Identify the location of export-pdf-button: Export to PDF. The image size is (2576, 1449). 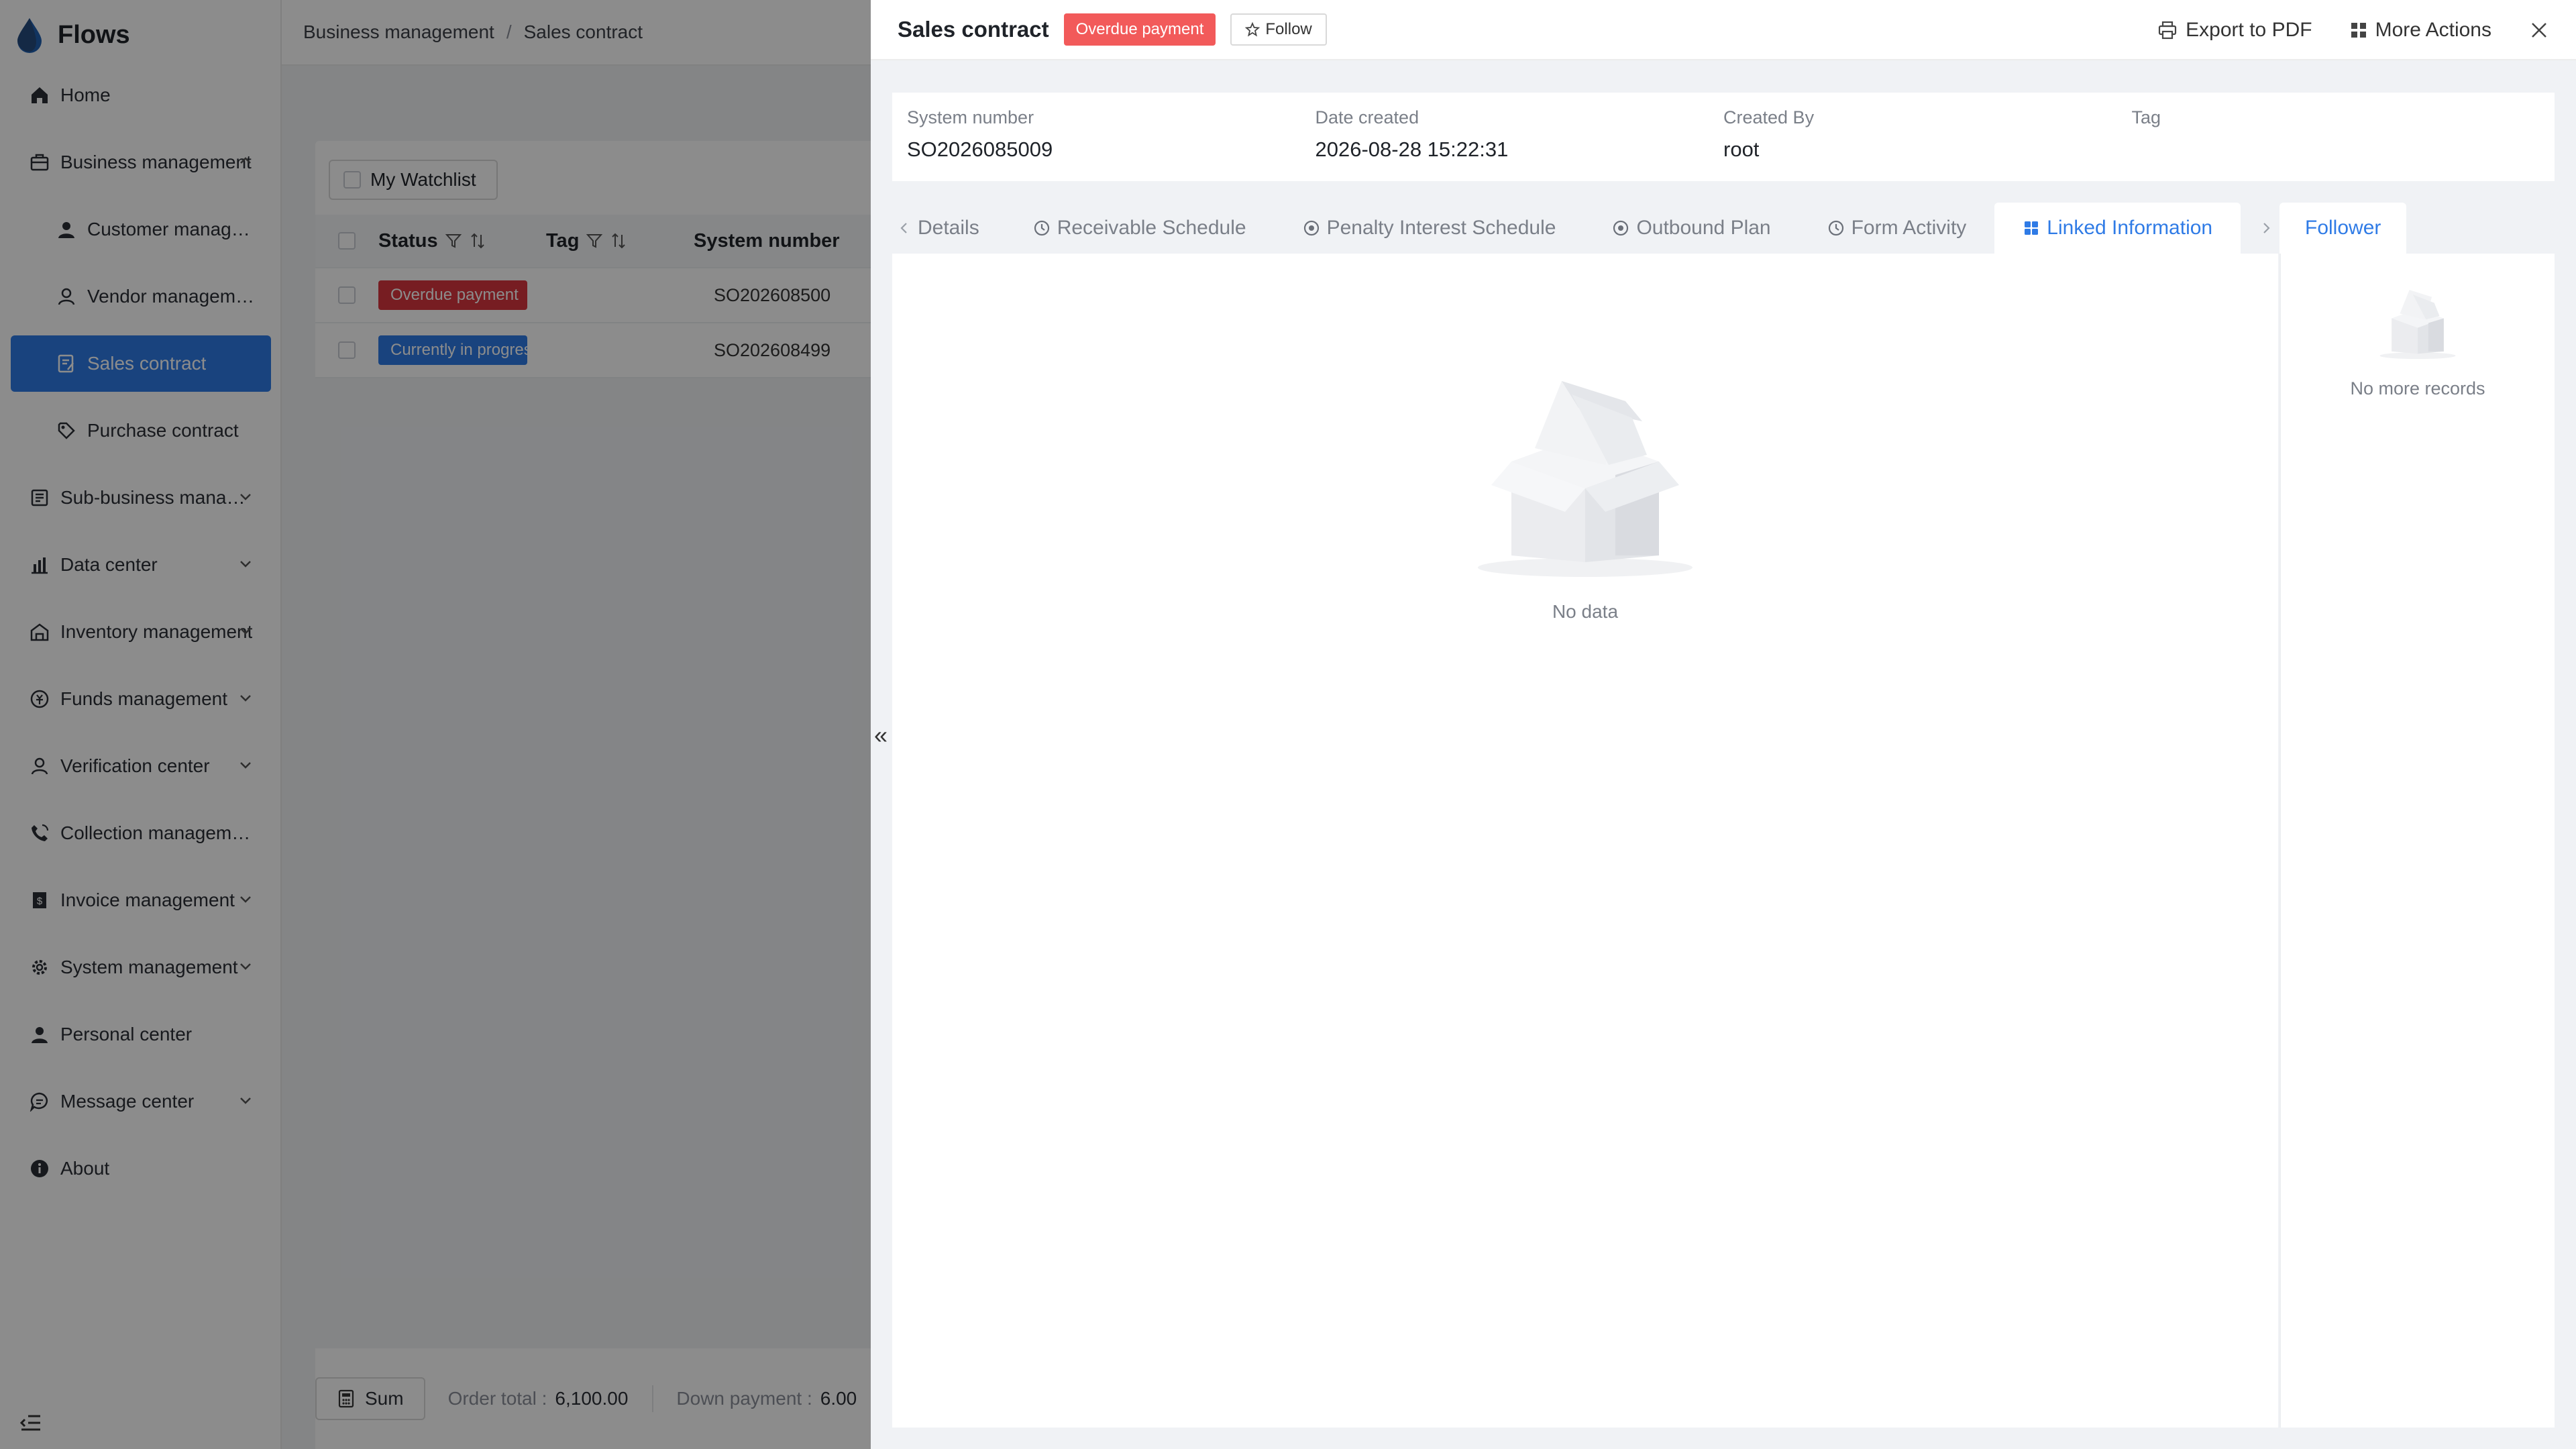
(2234, 30).